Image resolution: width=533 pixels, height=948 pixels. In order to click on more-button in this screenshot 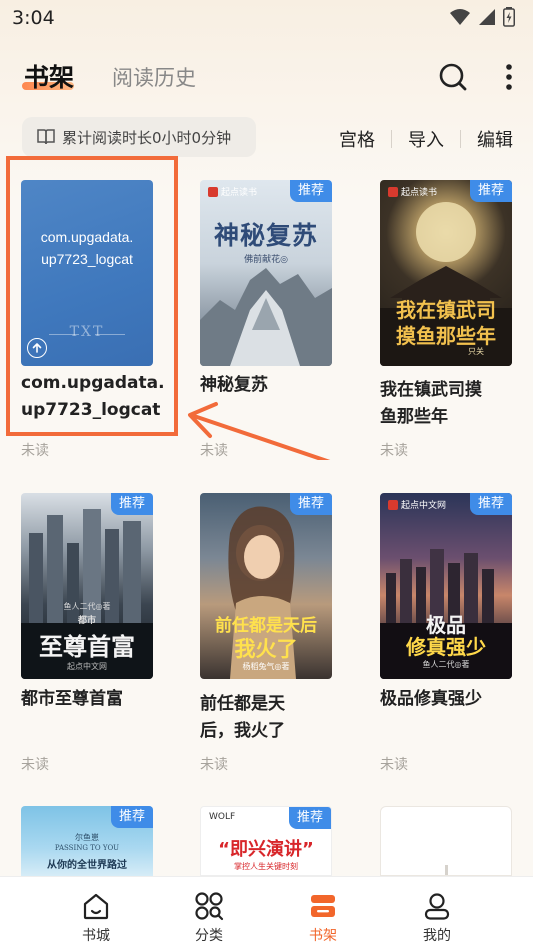, I will do `click(509, 77)`.